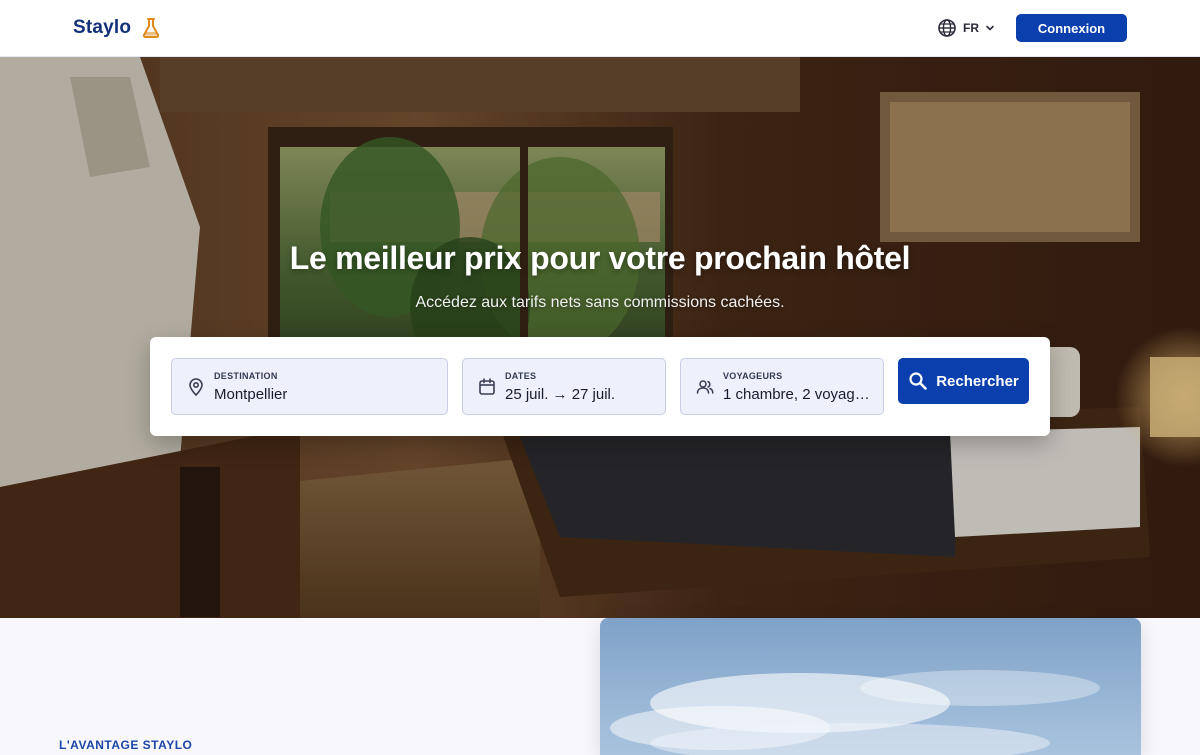 This screenshot has height=755, width=1200. I want to click on globe-icon, so click(947, 28).